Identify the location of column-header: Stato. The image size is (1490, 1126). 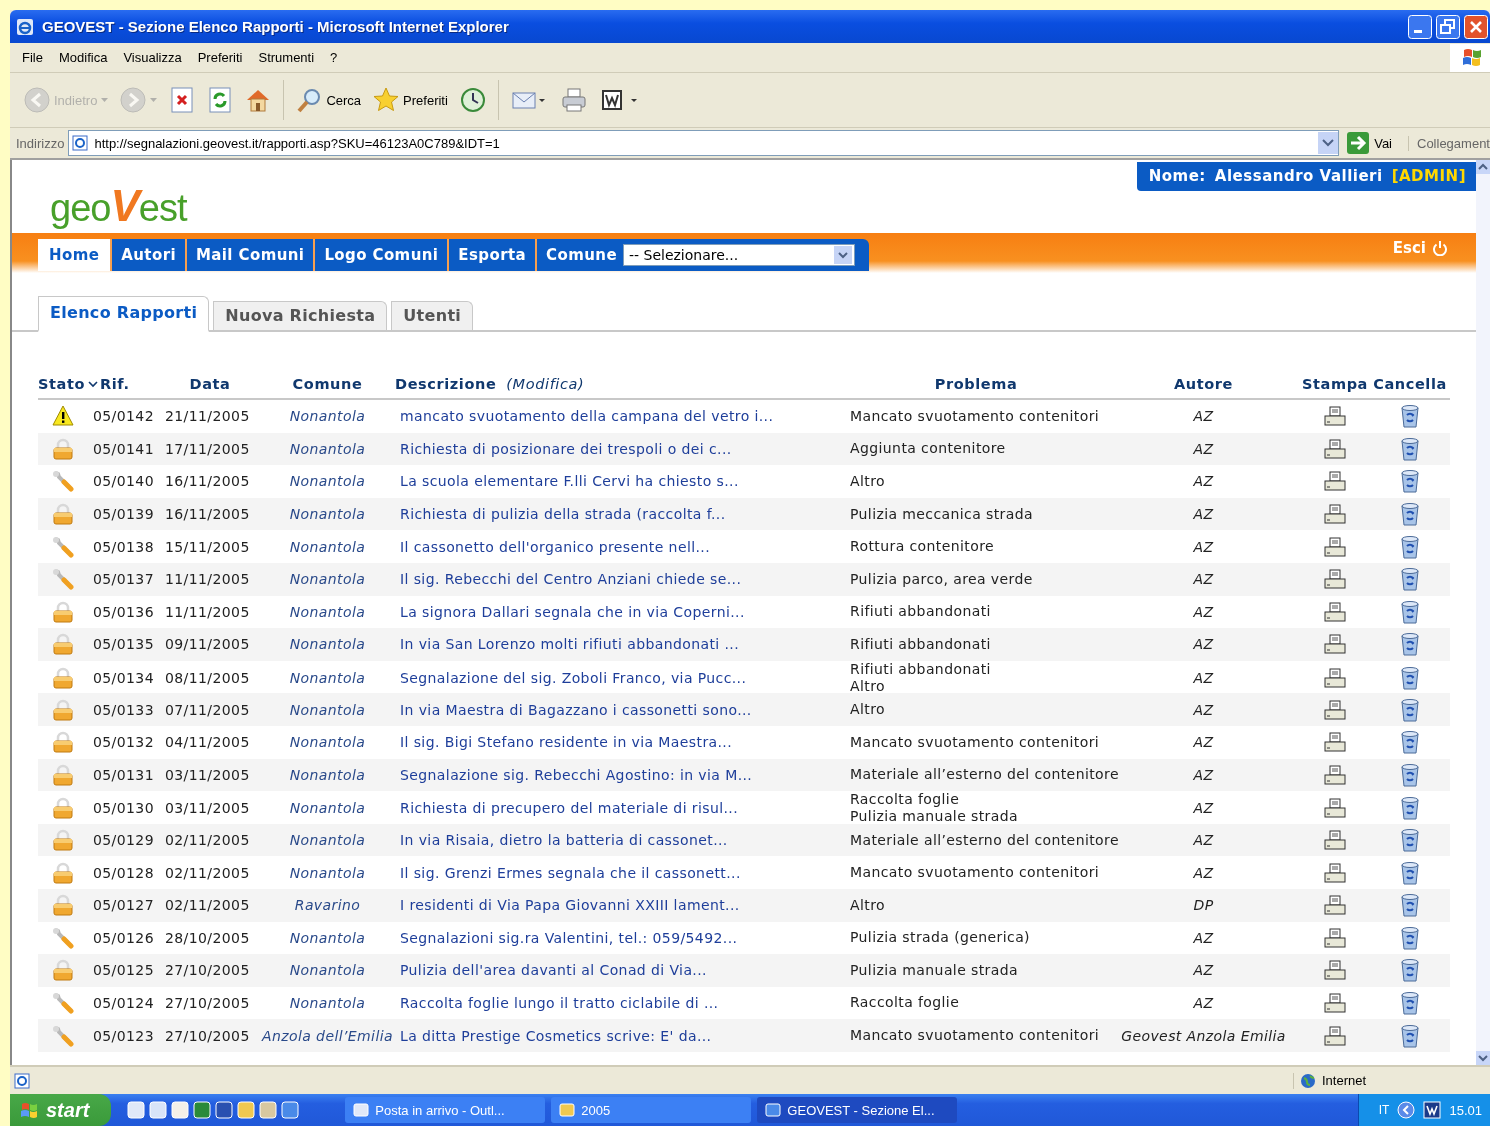
(62, 384).